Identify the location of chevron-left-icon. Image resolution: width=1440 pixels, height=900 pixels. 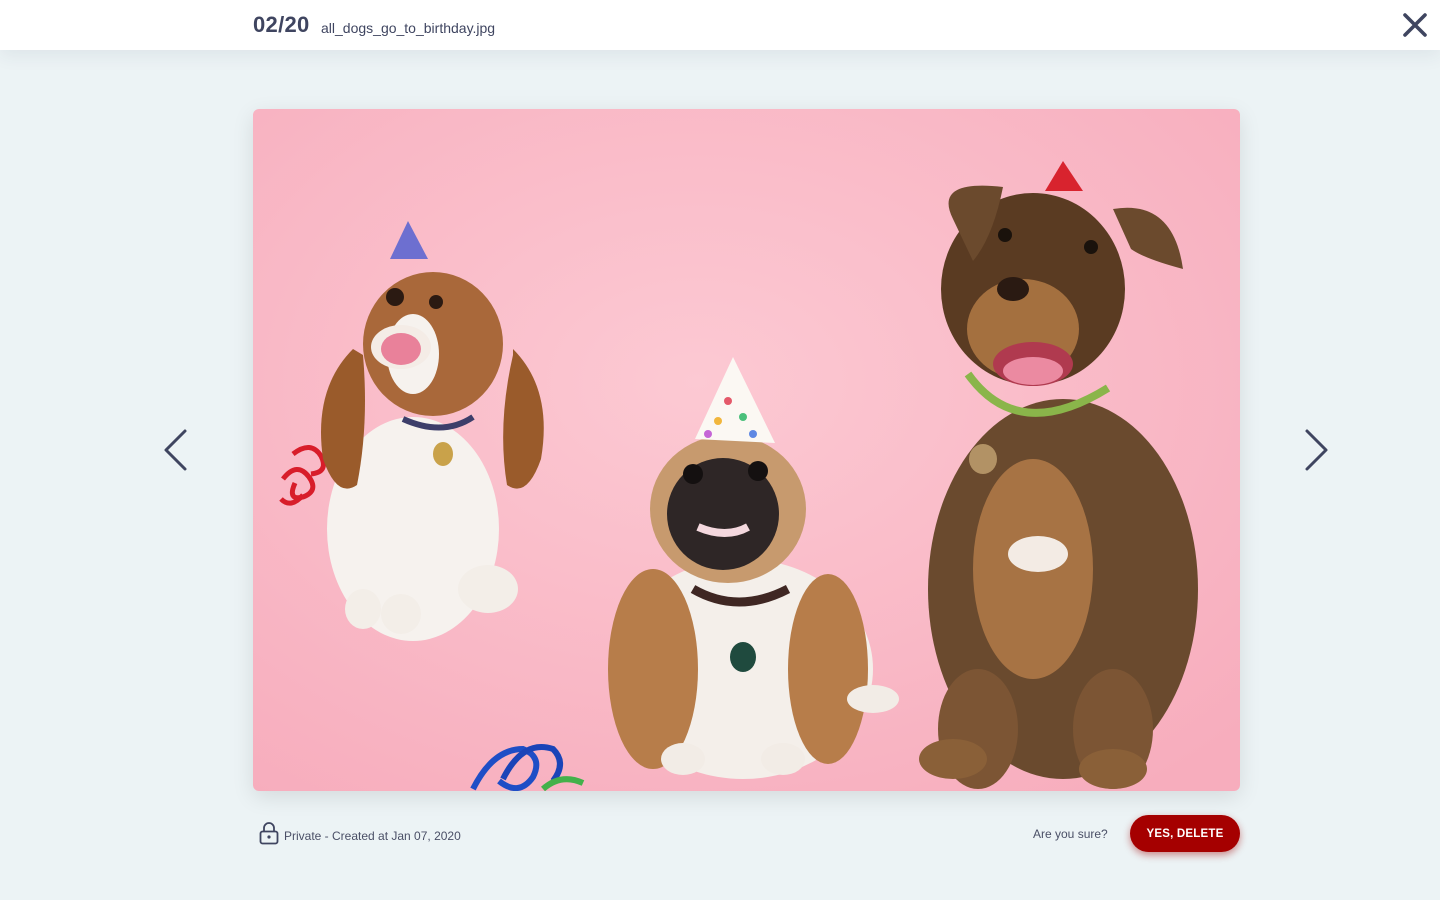
(175, 450).